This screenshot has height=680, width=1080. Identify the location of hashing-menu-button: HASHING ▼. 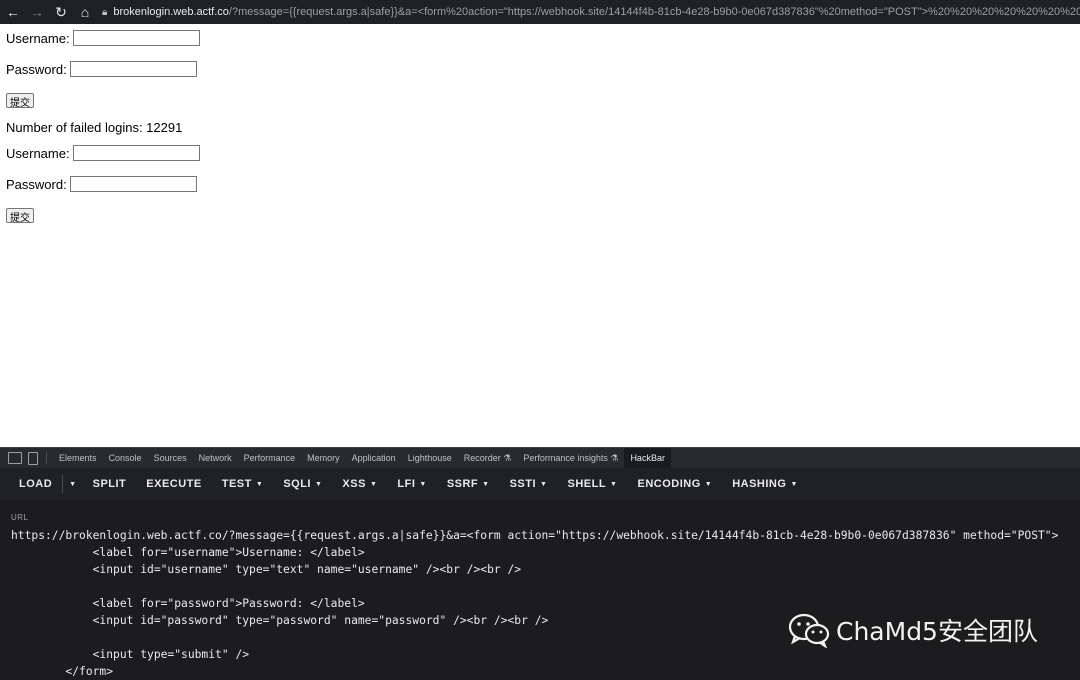
(765, 484).